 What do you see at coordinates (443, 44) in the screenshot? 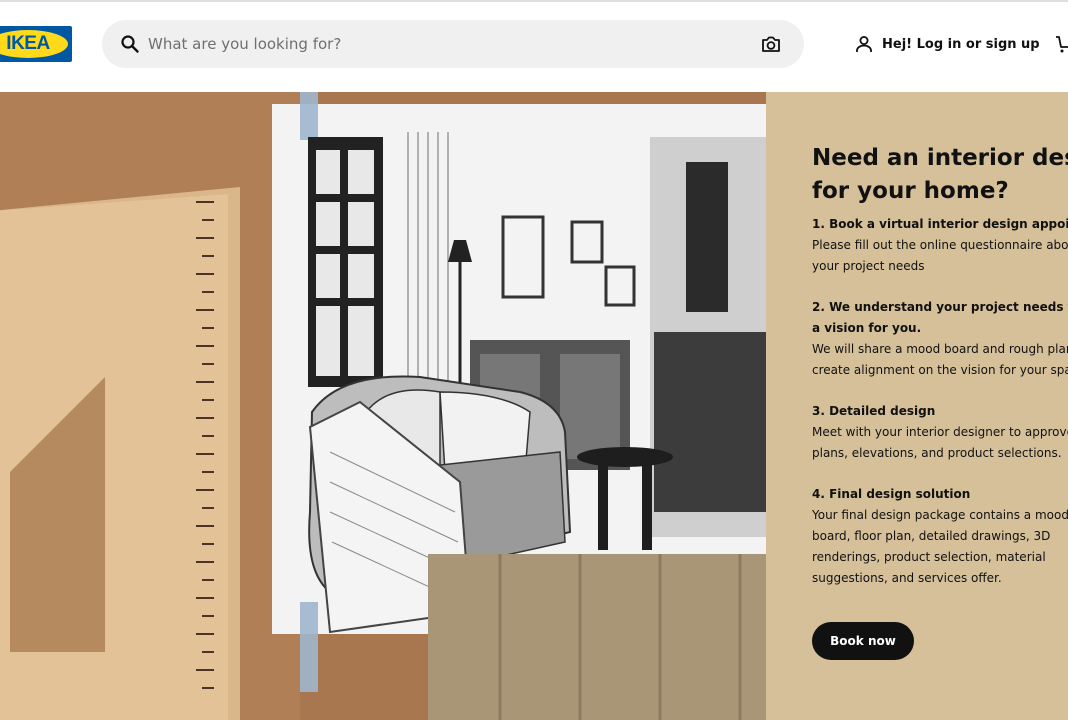
I see `search-input` at bounding box center [443, 44].